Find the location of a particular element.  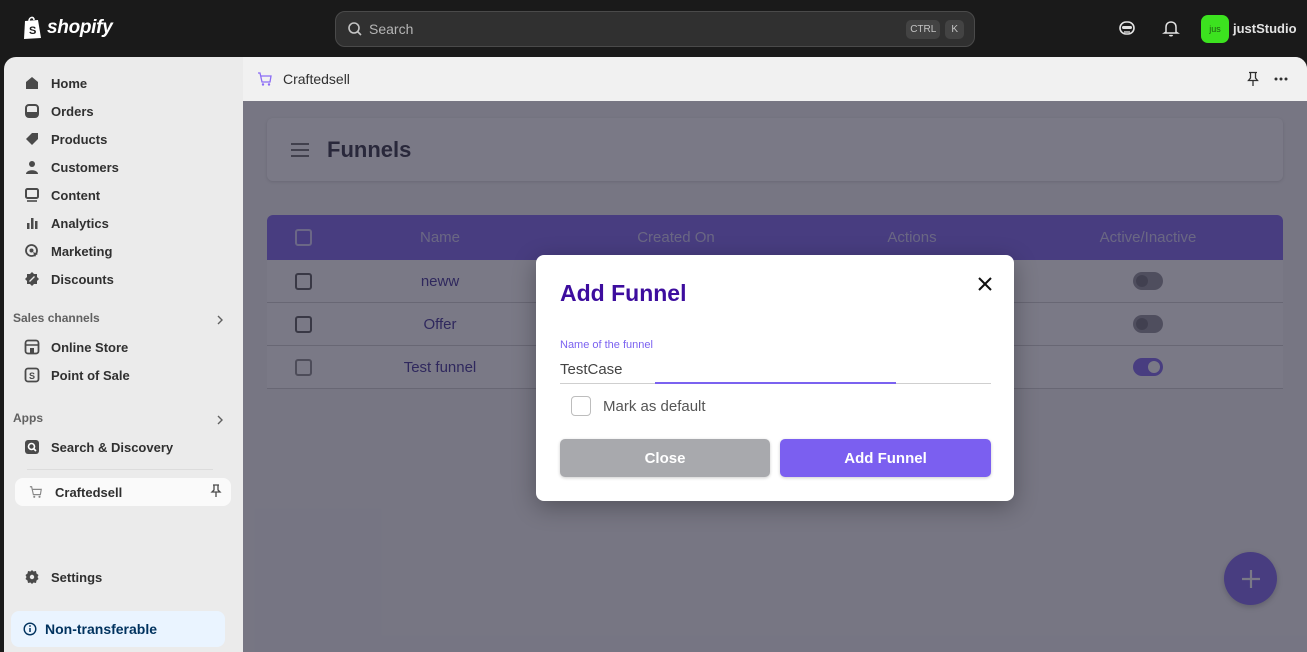

sidebar-item-settings: Settings is located at coordinates (63, 577).